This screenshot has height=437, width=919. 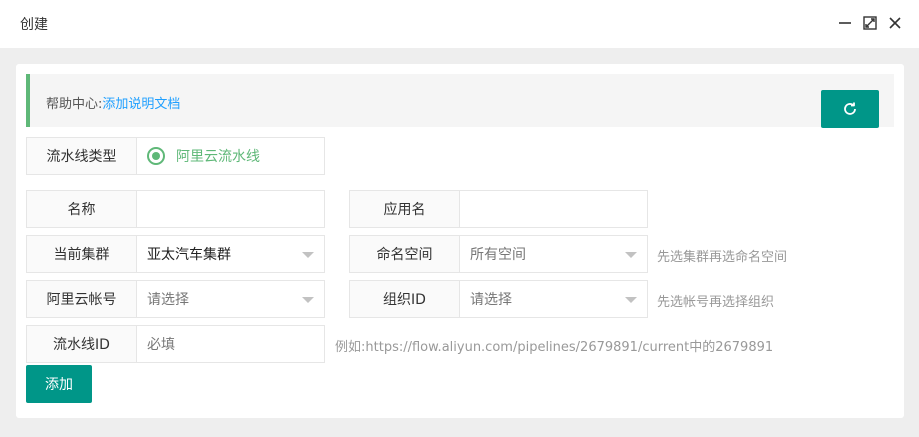 What do you see at coordinates (845, 23) in the screenshot?
I see `minimize-icon` at bounding box center [845, 23].